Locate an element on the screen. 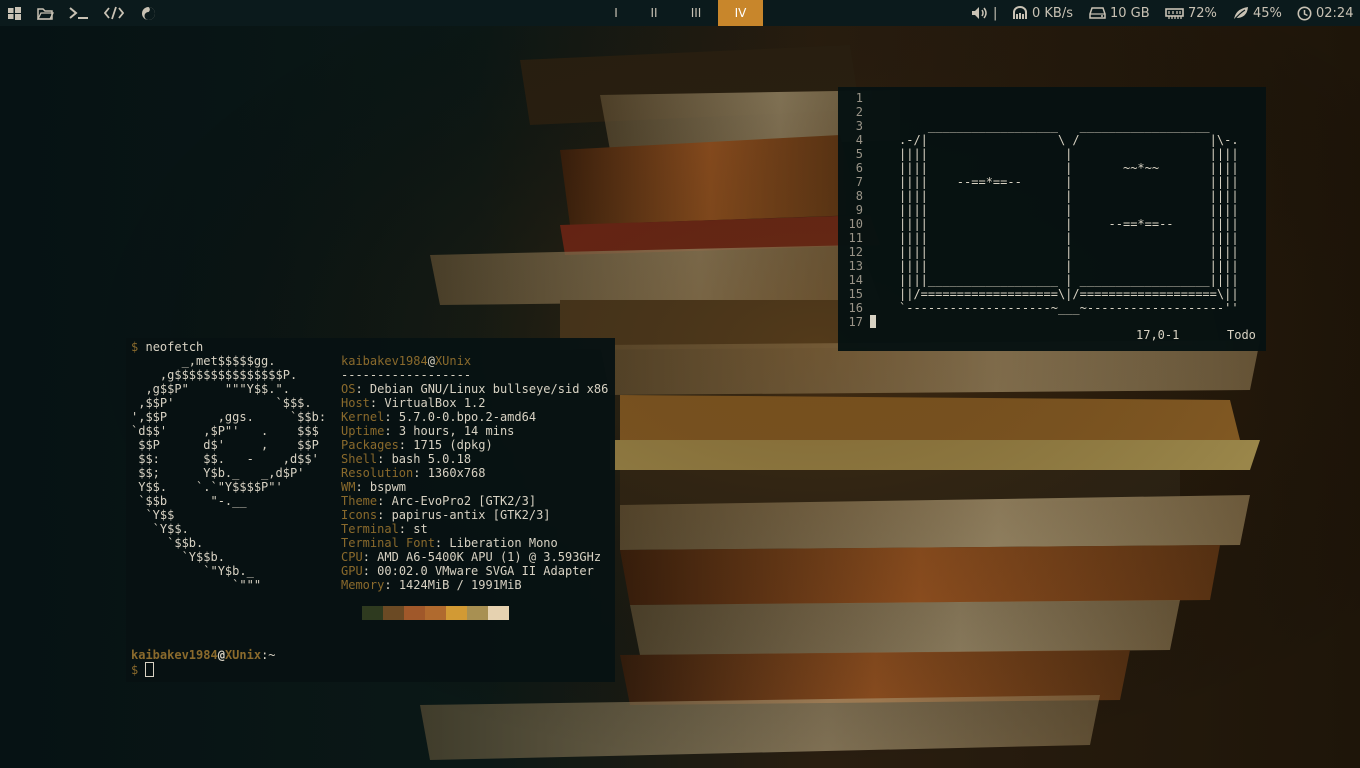 The height and width of the screenshot is (768, 1360). info-label: Icons is located at coordinates (359, 515).